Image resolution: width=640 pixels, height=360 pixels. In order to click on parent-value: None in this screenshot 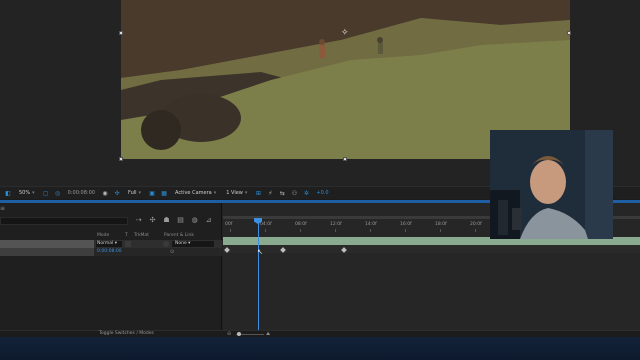, I will do `click(181, 243)`.